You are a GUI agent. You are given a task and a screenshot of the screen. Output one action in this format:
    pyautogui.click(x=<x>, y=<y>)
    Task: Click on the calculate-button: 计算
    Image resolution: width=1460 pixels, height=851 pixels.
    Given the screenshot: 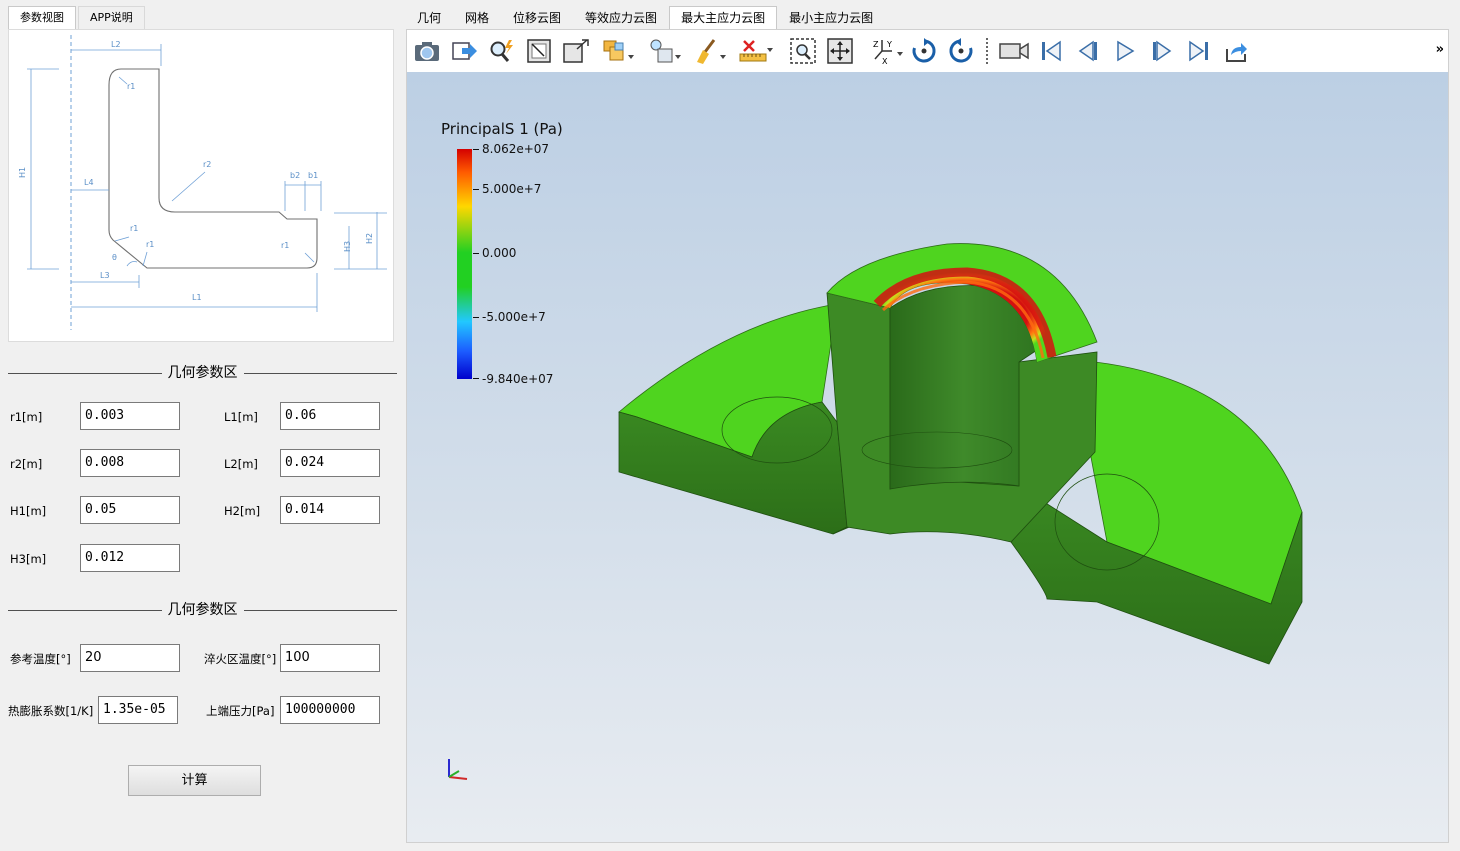 What is the action you would take?
    pyautogui.click(x=194, y=780)
    